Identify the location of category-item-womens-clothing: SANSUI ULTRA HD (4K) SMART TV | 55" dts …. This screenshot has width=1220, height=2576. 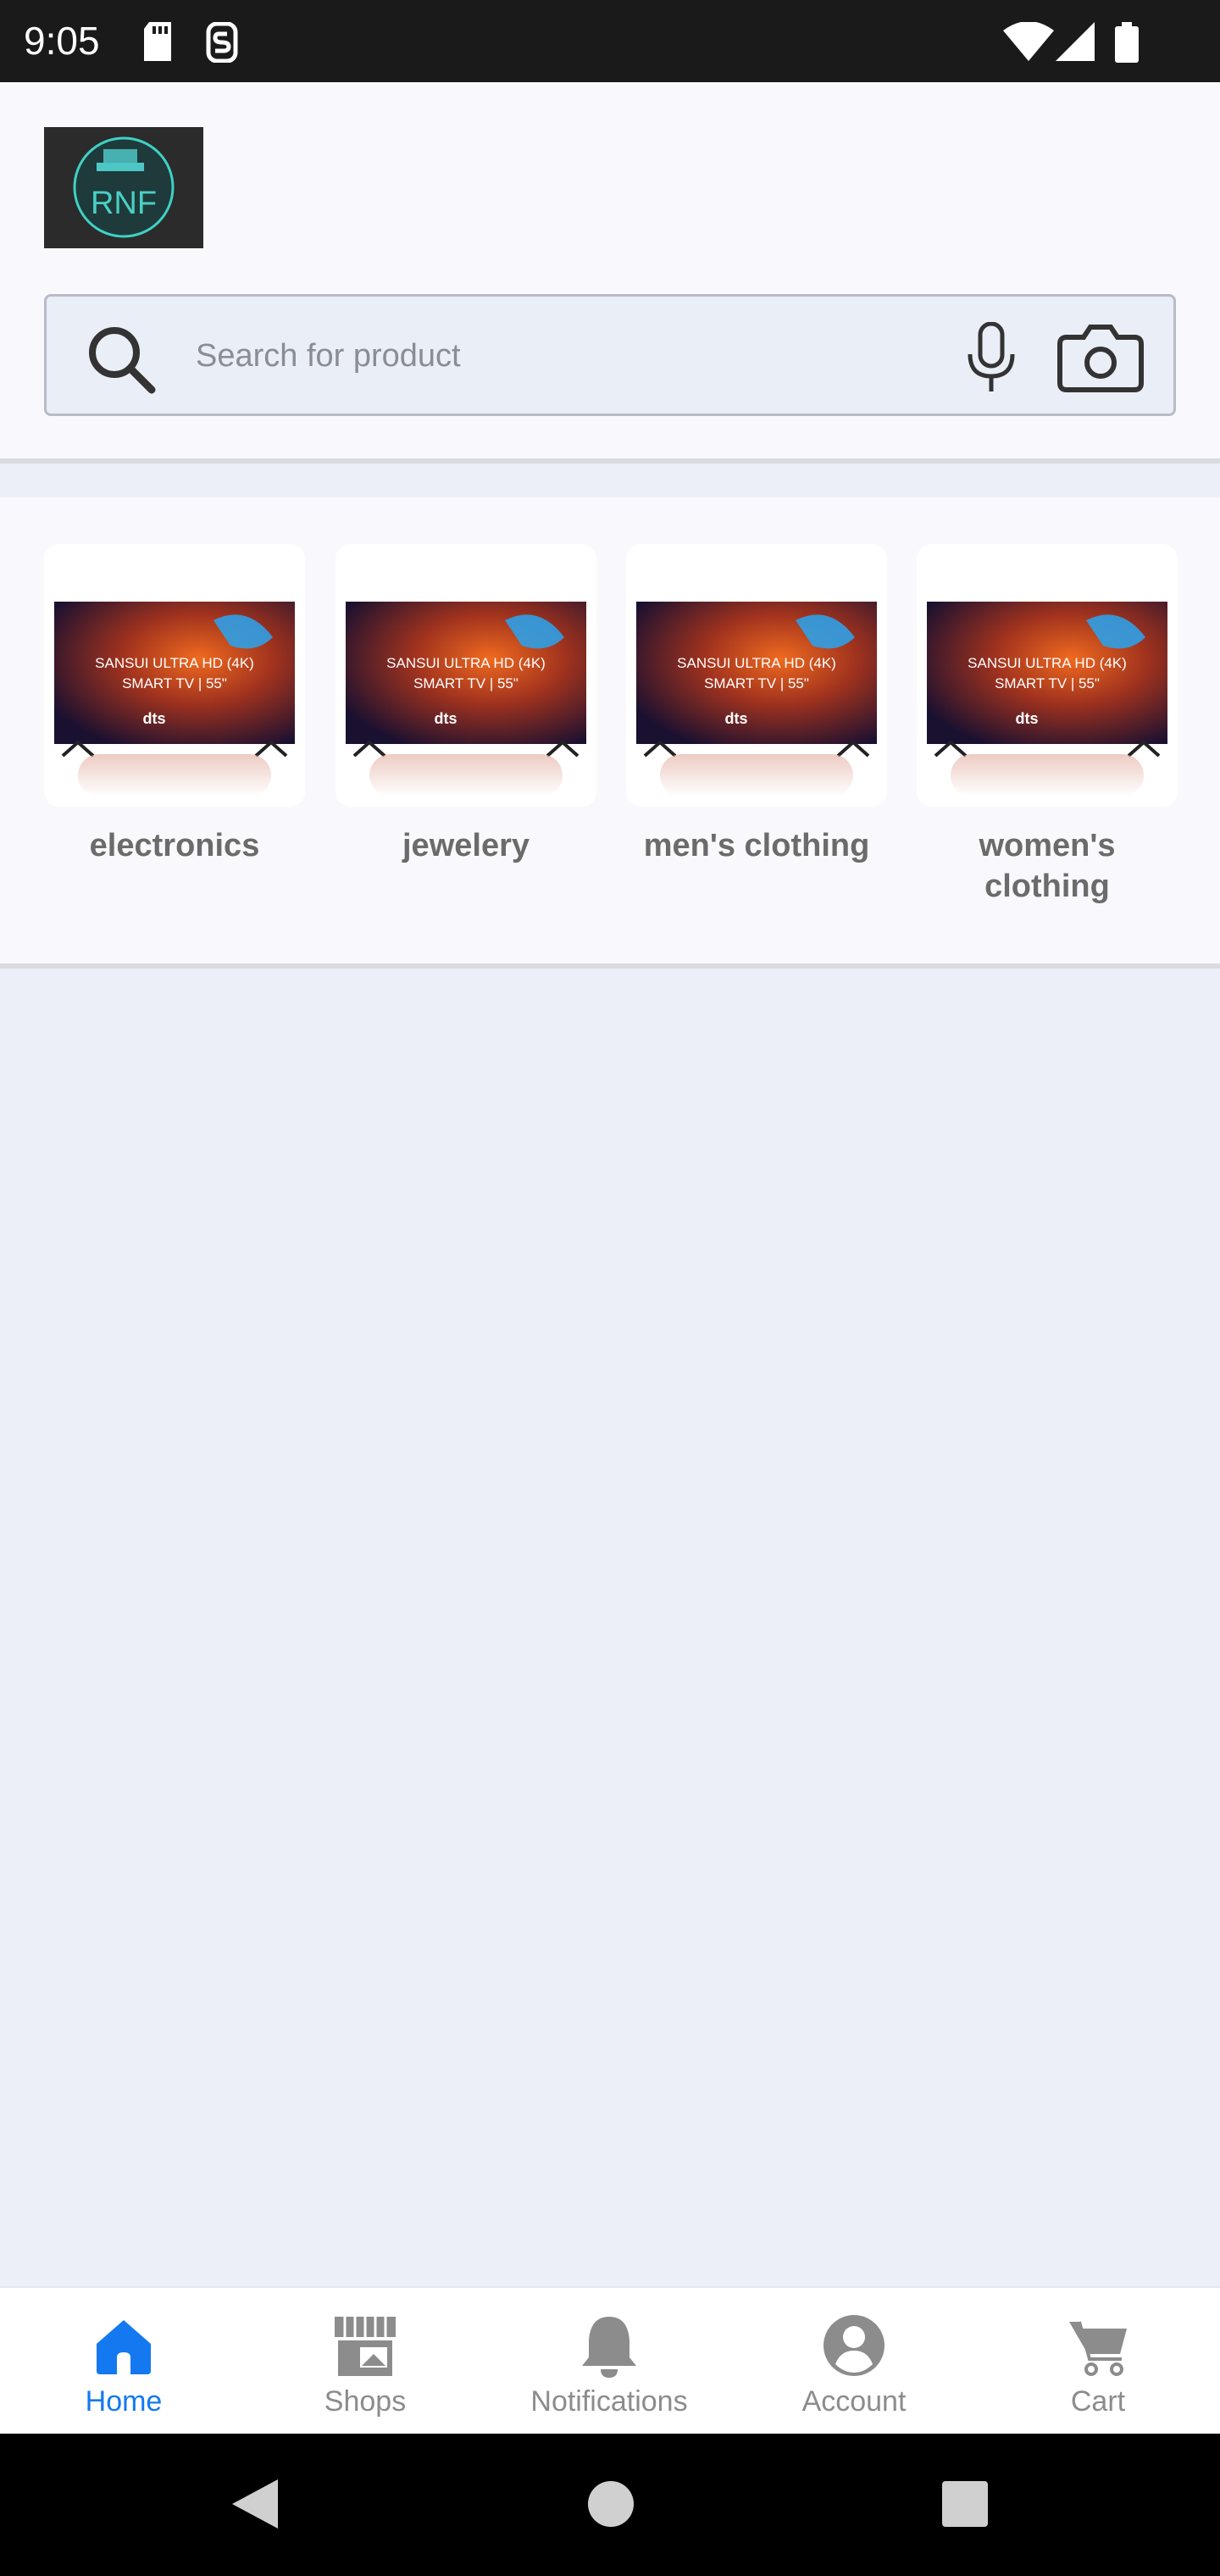
(1047, 725).